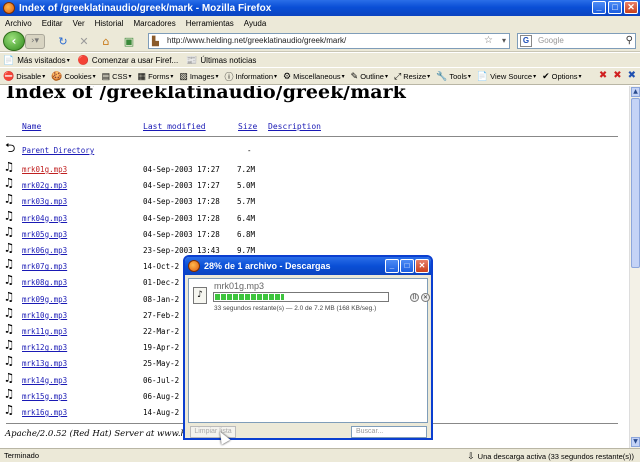  What do you see at coordinates (210, 23) in the screenshot?
I see `menu-herramientas: Herramientas` at bounding box center [210, 23].